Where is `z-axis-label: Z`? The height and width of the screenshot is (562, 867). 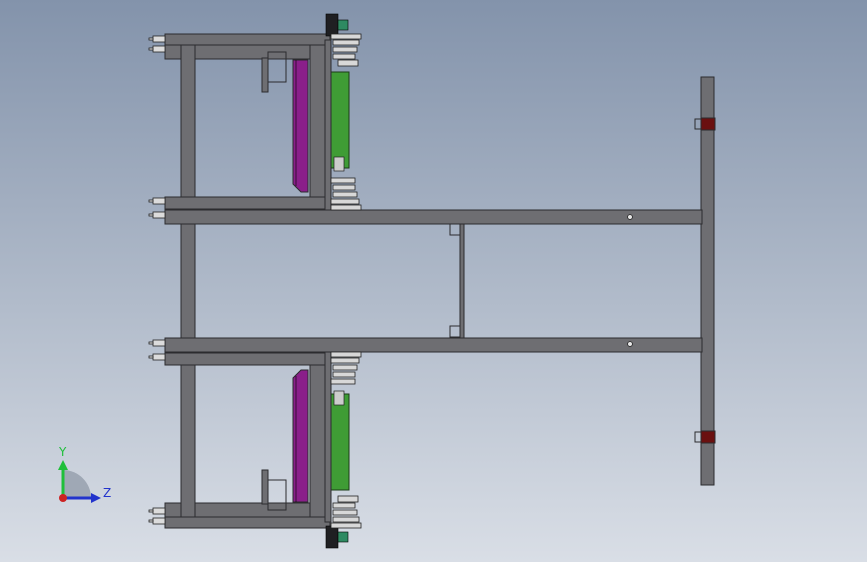 z-axis-label: Z is located at coordinates (107, 493).